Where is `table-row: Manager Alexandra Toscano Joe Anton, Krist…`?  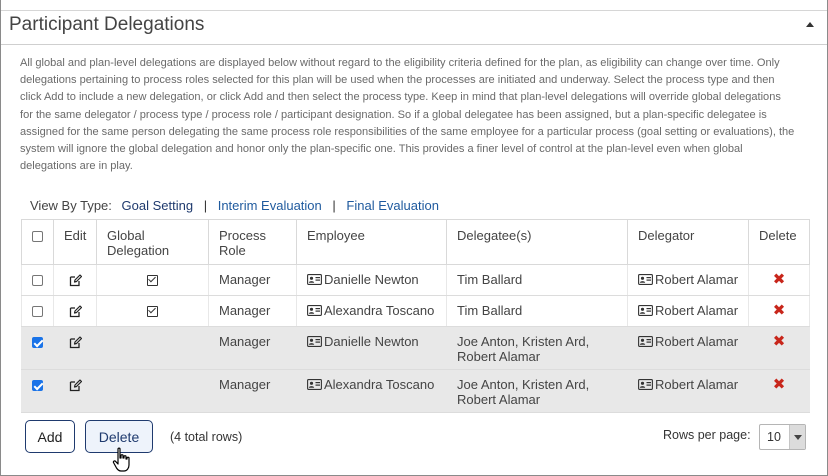 table-row: Manager Alexandra Toscano Joe Anton, Krist… is located at coordinates (415, 391).